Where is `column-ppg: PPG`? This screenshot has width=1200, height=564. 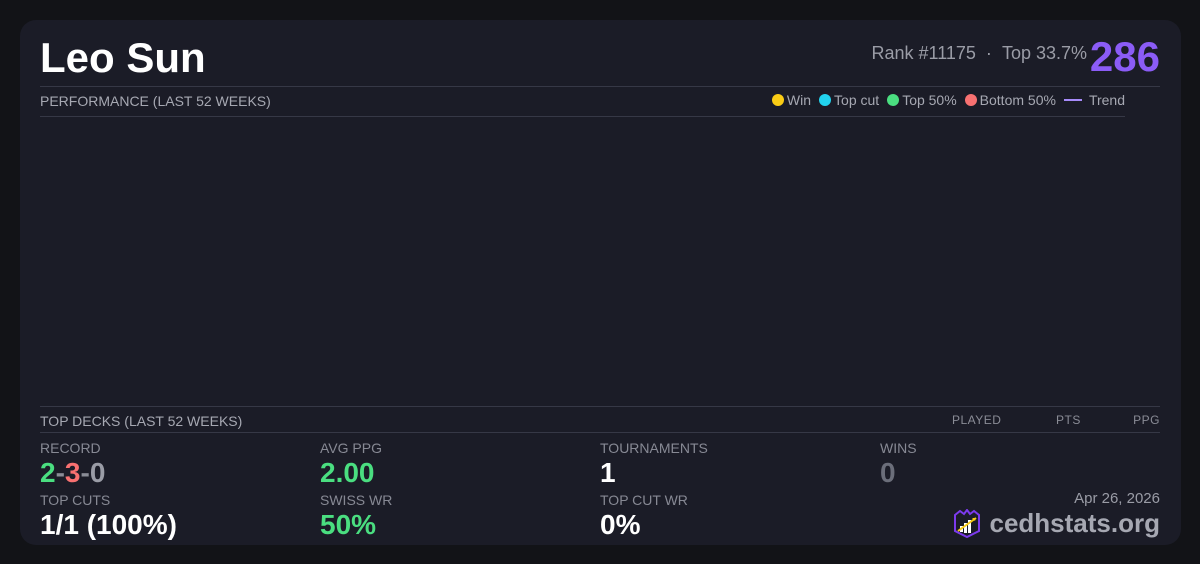 column-ppg: PPG is located at coordinates (1146, 420).